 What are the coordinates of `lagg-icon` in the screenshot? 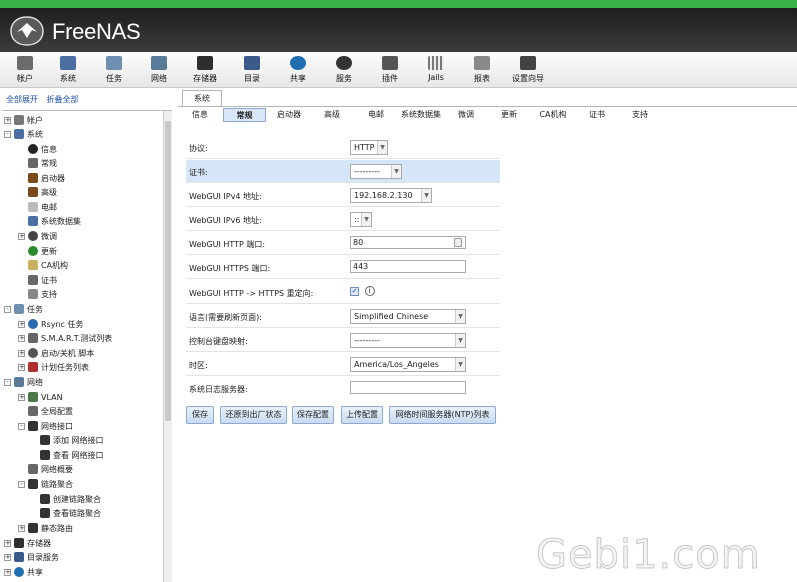 It's located at (33, 484).